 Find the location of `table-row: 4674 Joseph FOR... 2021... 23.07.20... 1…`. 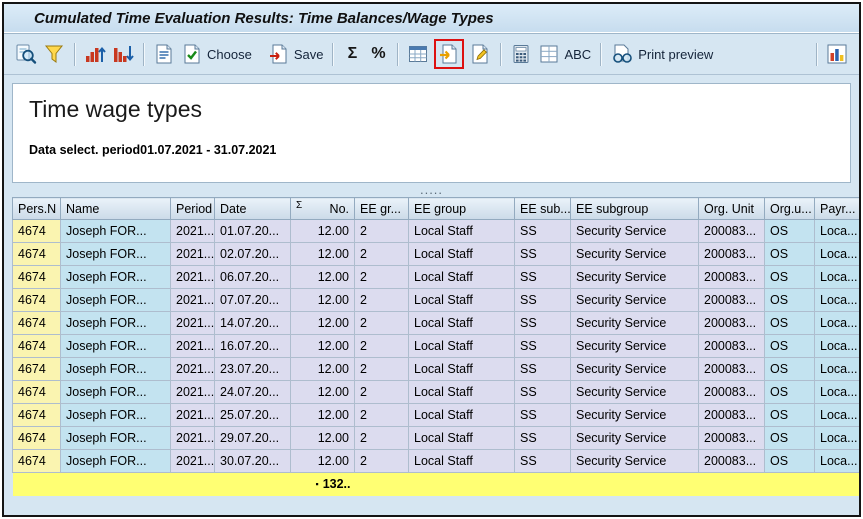

table-row: 4674 Joseph FOR... 2021... 23.07.20... 1… is located at coordinates (435, 369).